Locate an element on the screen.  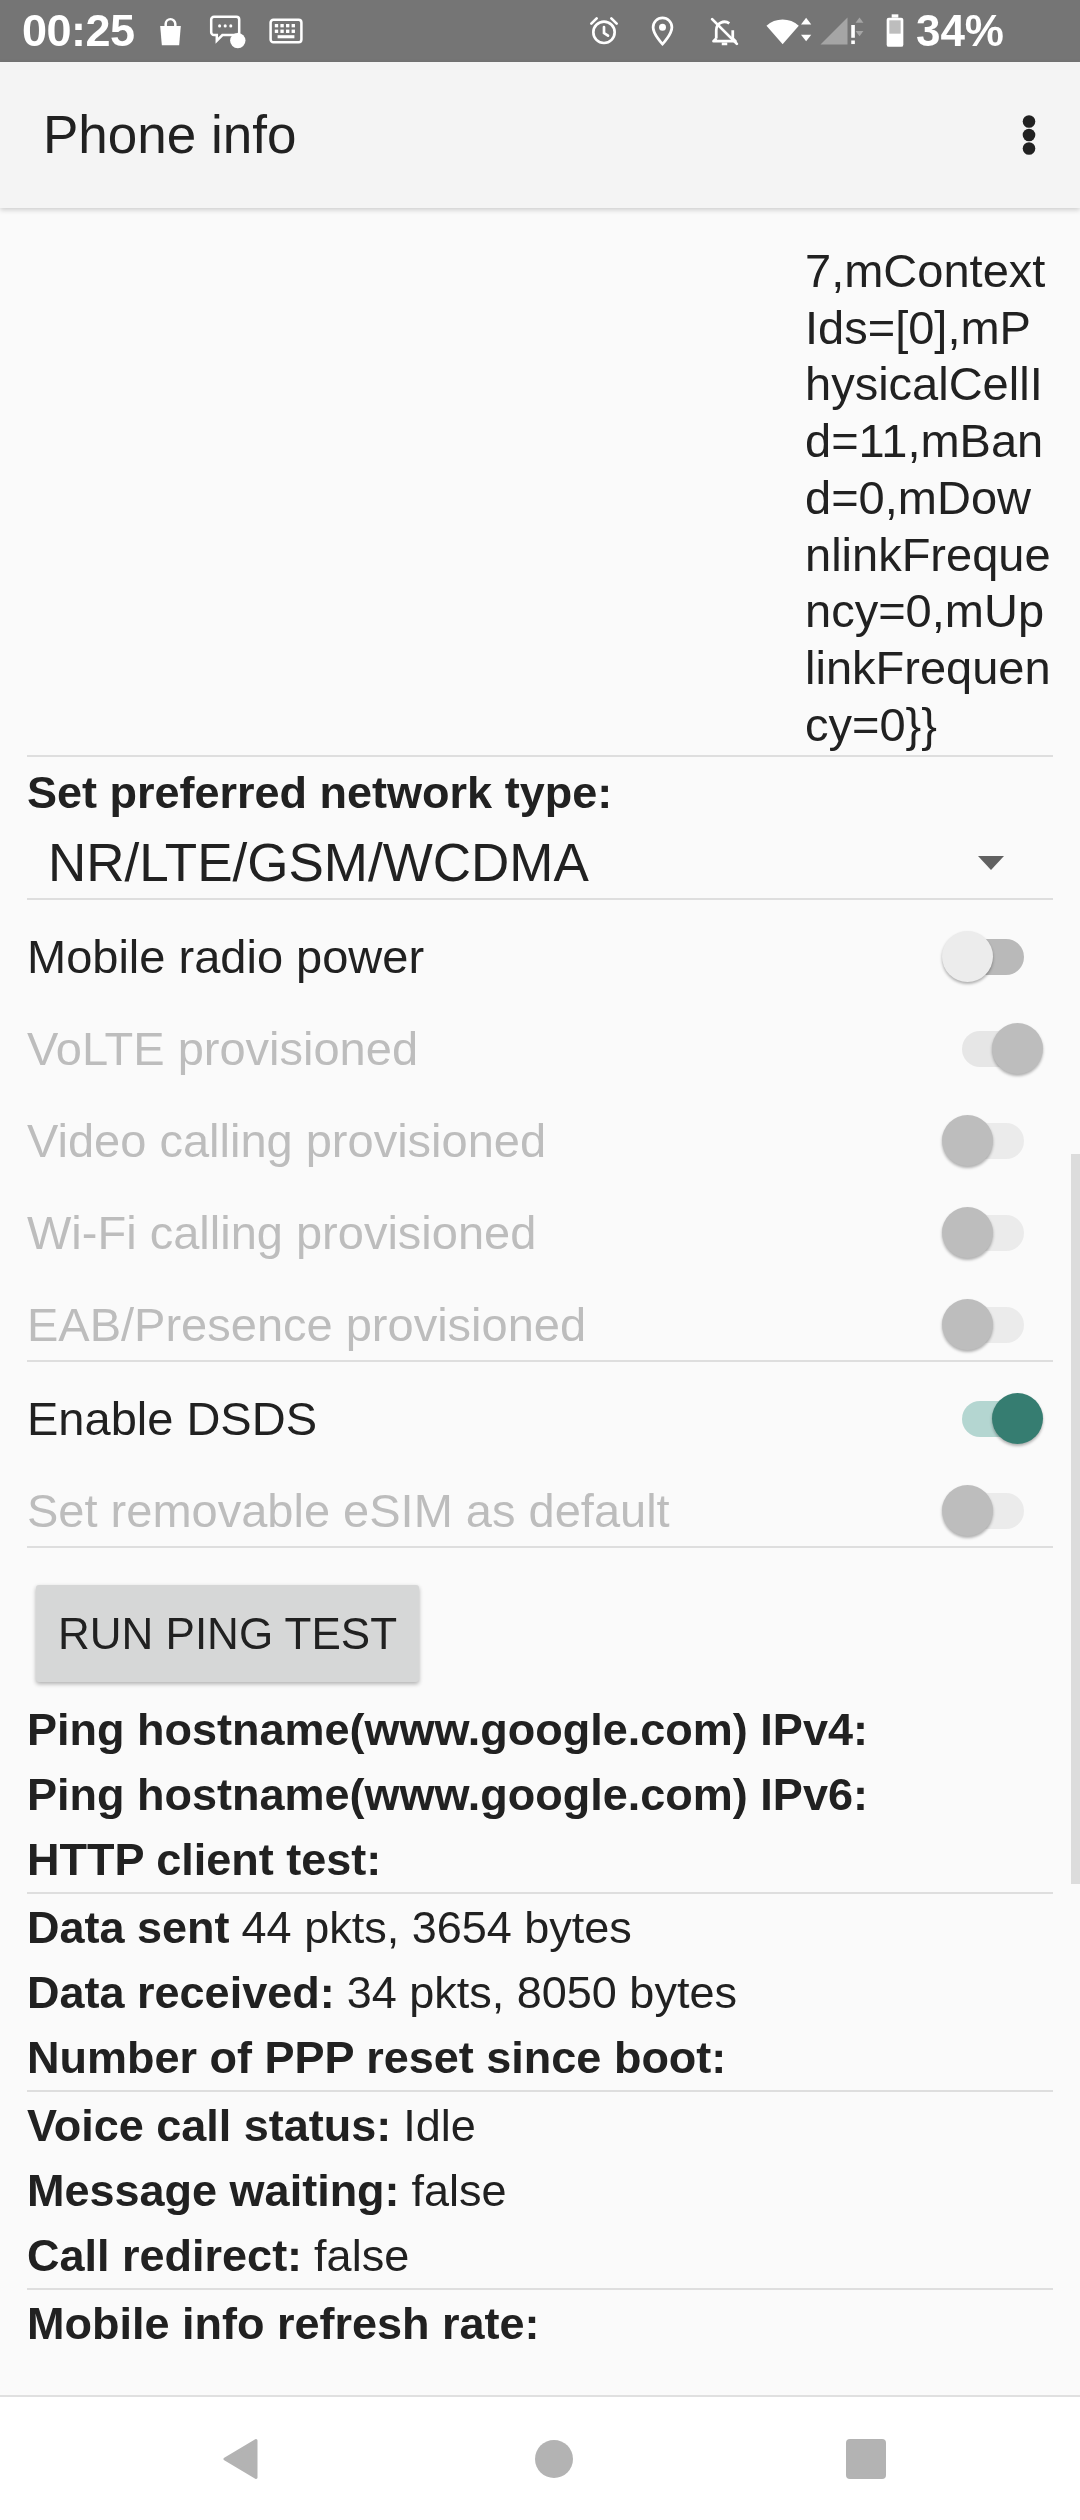
info-label: Message waiting: is located at coordinates (213, 2191).